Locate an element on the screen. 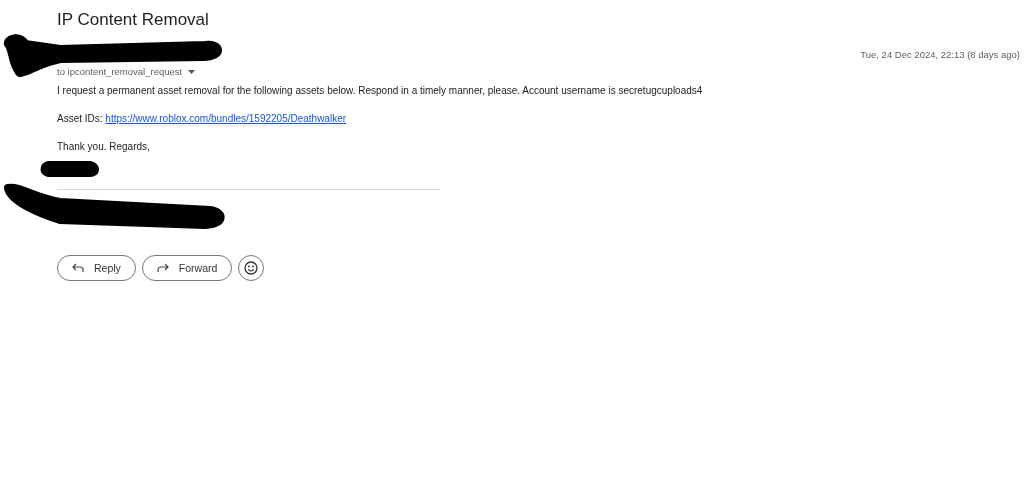 Image resolution: width=1024 pixels, height=486 pixels. recipient-line: to ipcontent_removal_request is located at coordinates (120, 71).